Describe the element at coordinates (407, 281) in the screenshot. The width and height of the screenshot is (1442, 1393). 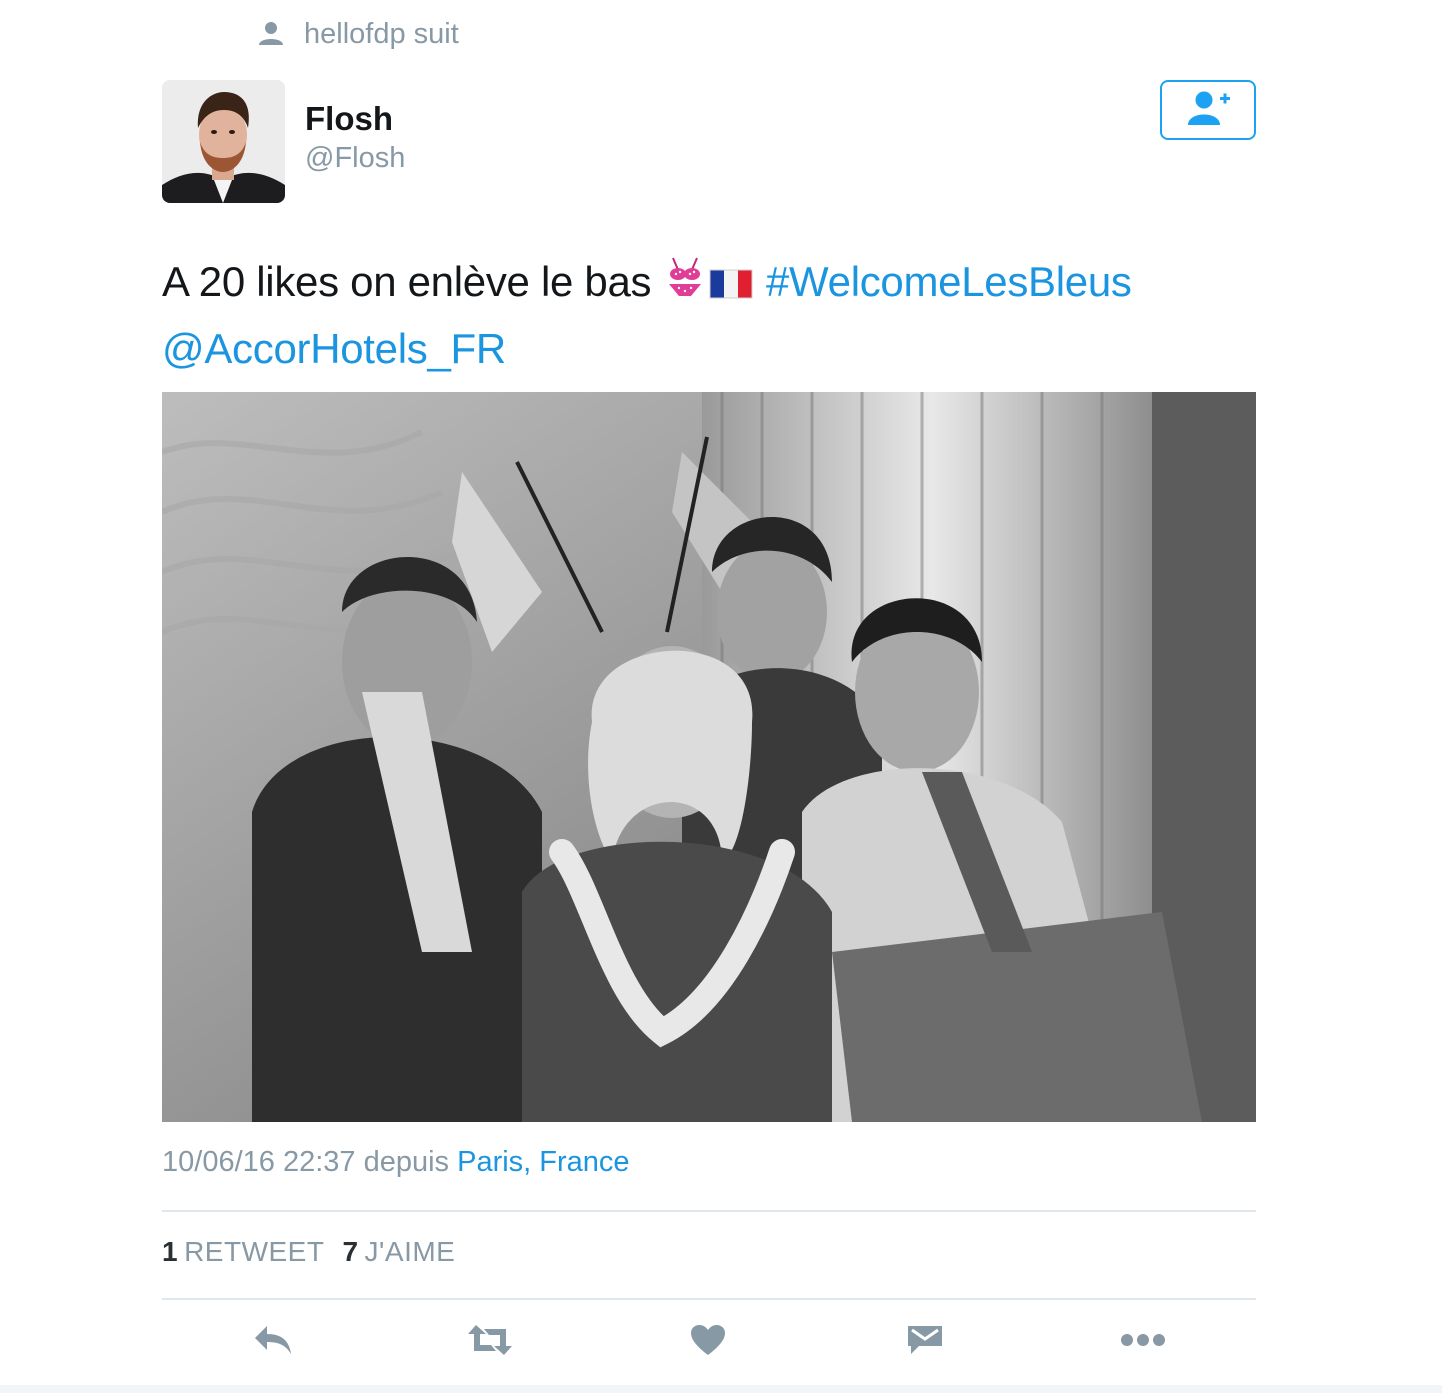
I see `tweet-text-main: A 20 likes on enlève le bas` at that location.